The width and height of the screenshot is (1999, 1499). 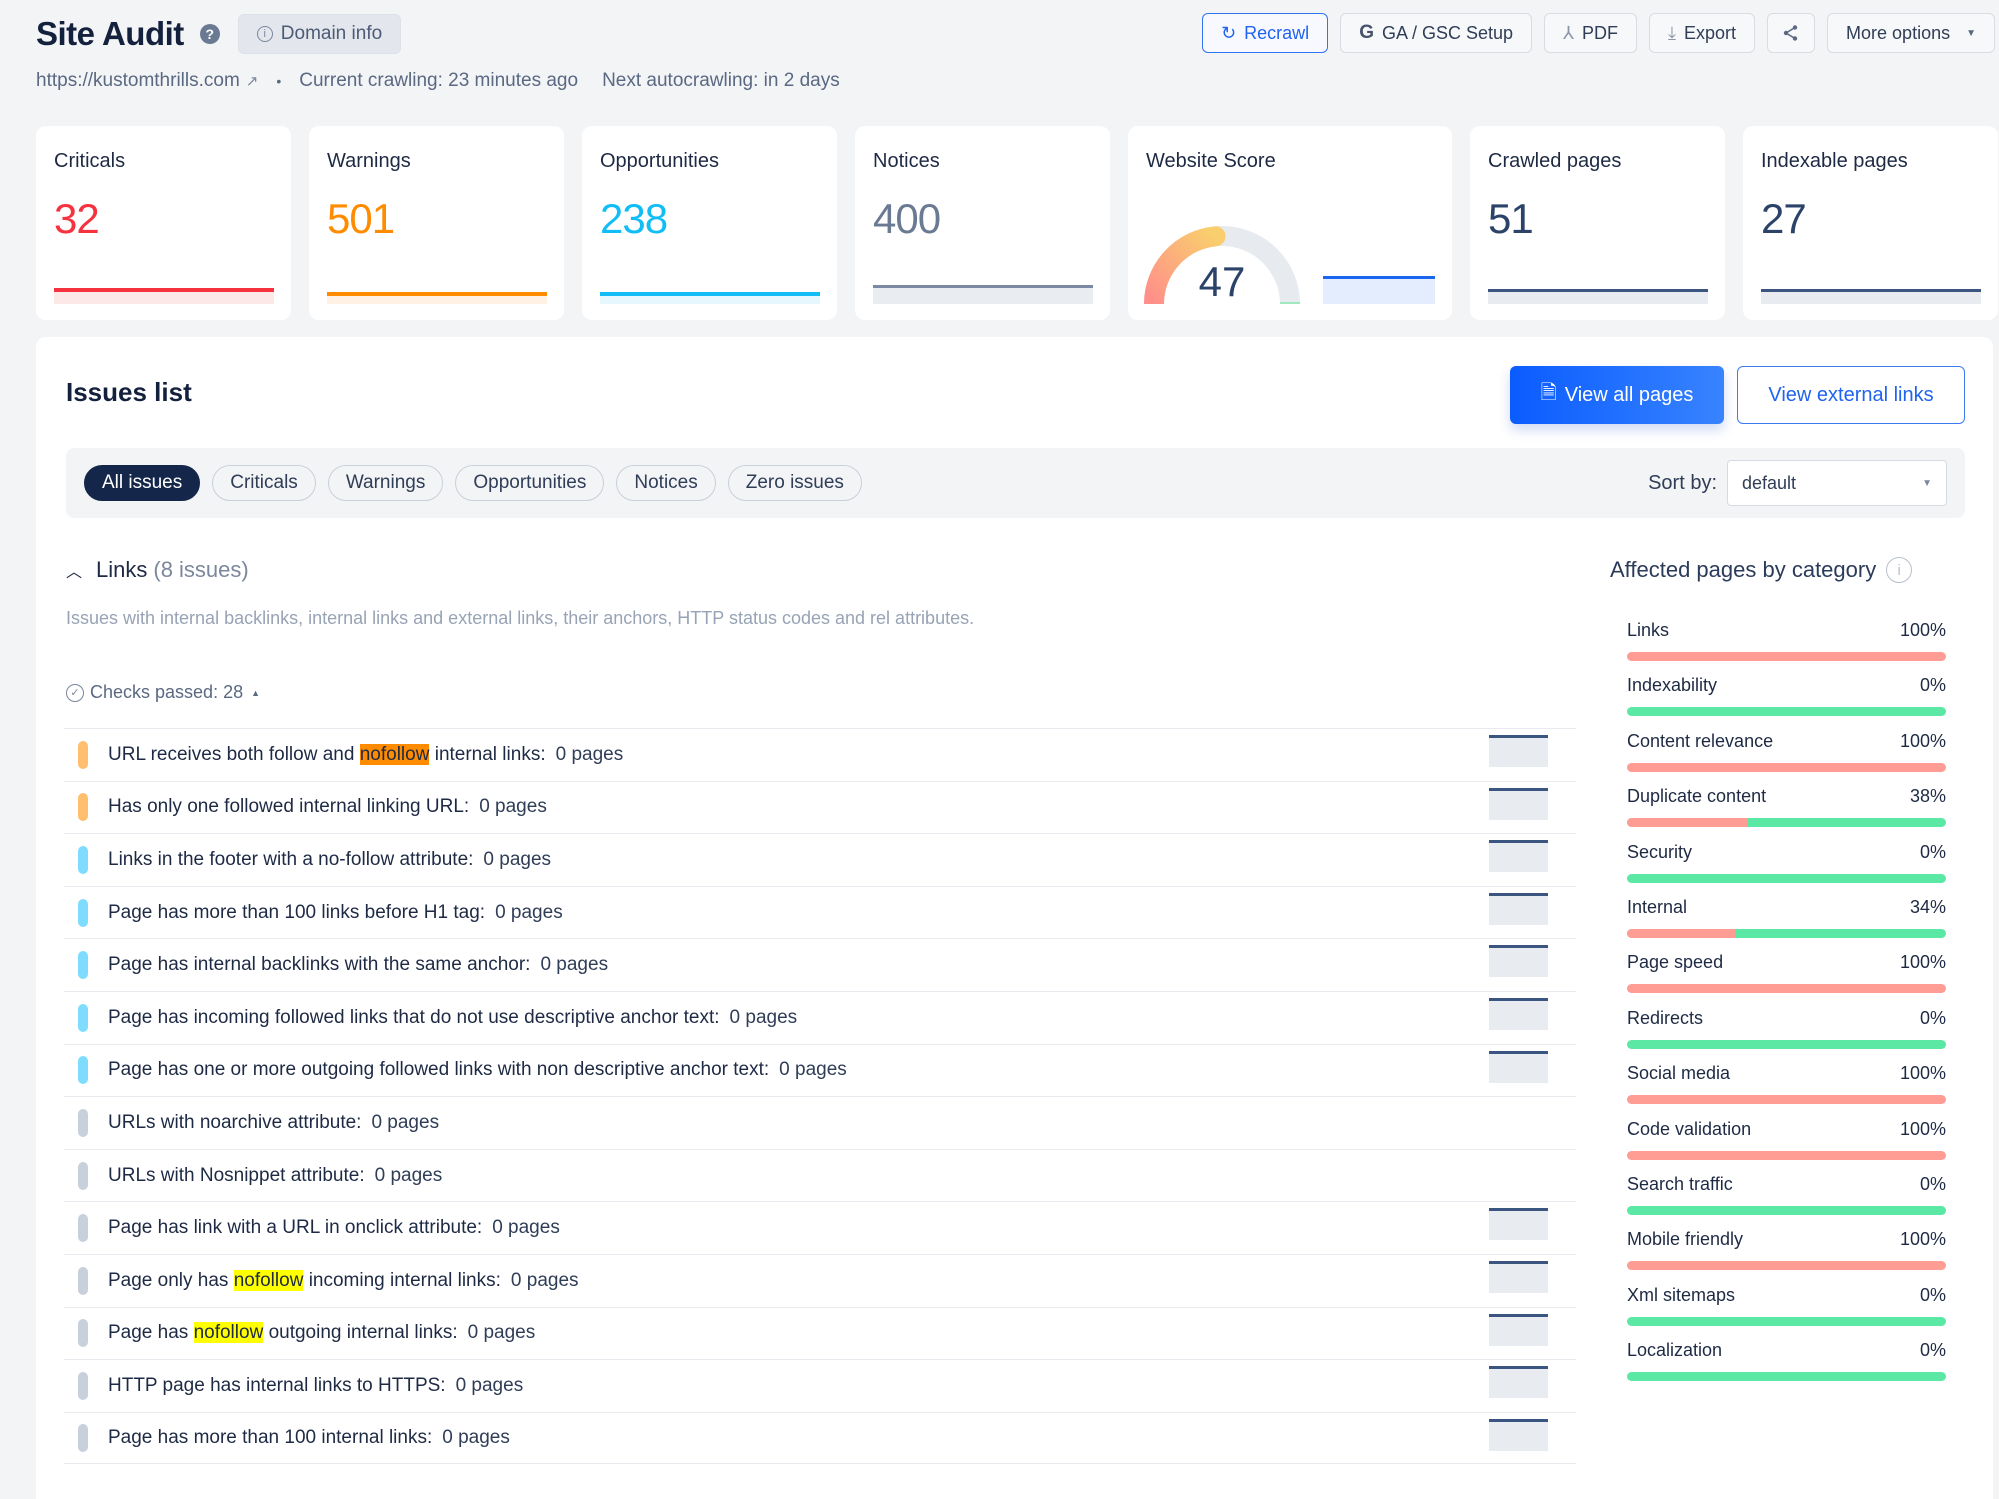 I want to click on issue-row: URLs with noarchive attribute: 0 pages, so click(x=820, y=1122).